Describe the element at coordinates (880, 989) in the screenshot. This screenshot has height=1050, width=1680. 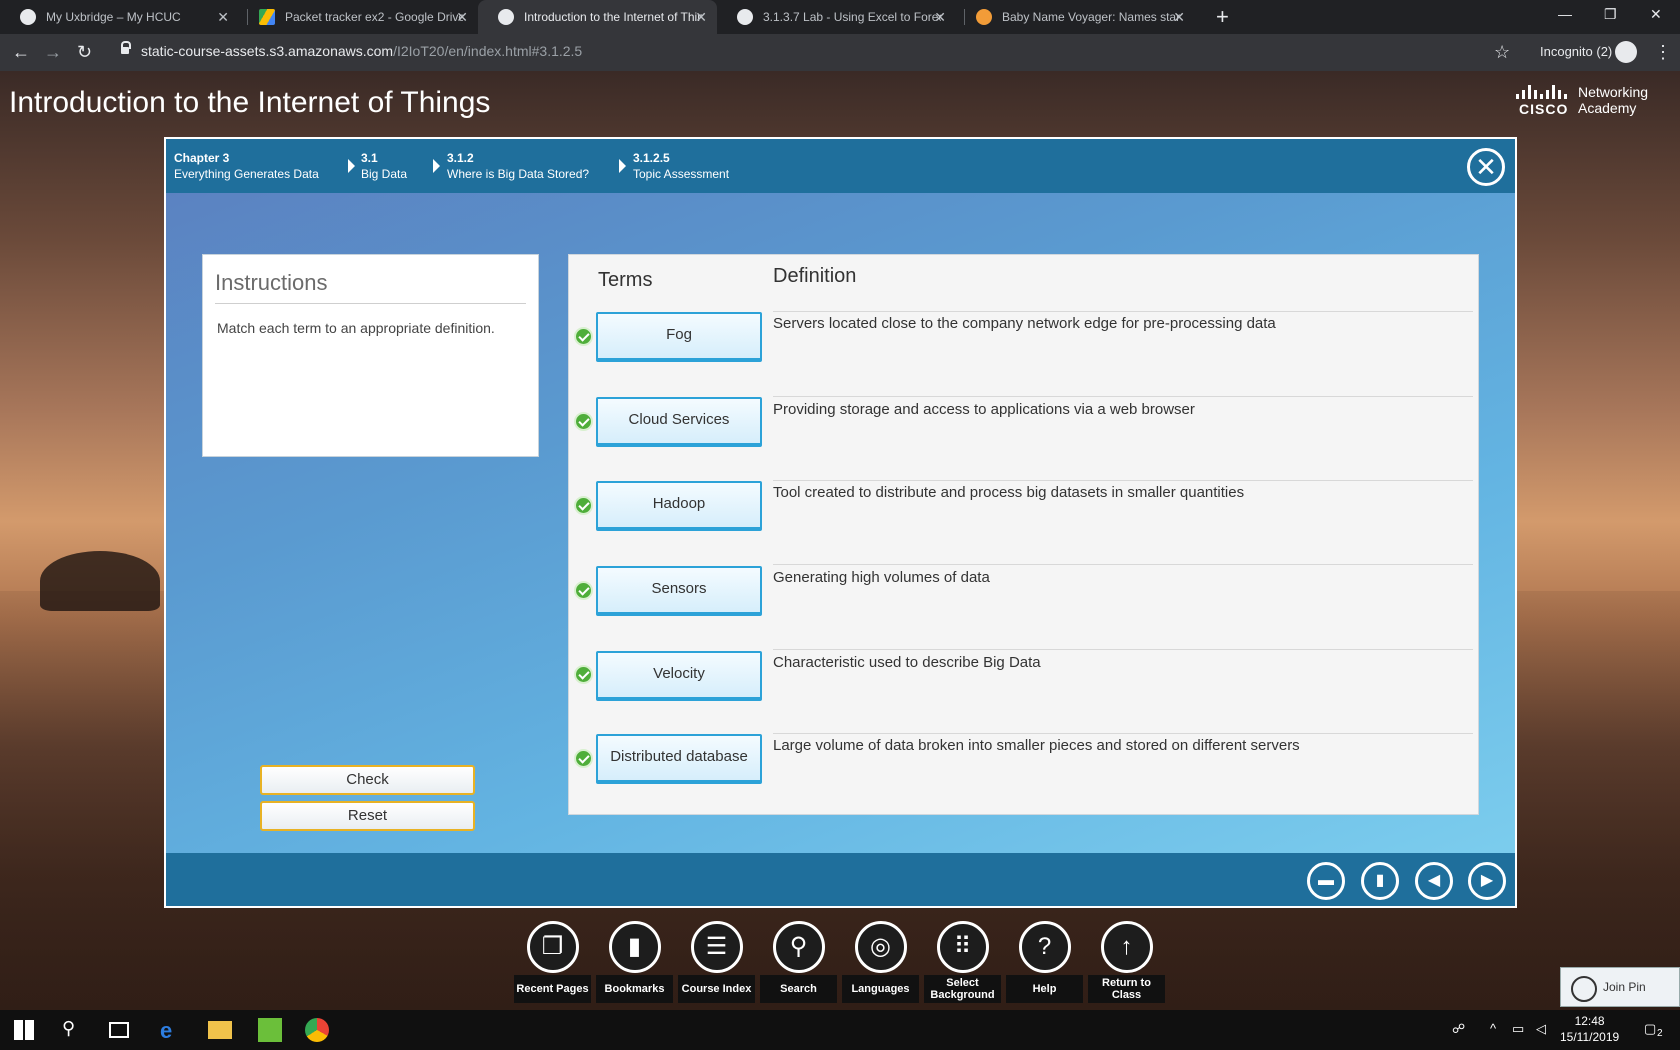
I see `dock-label: Languages` at that location.